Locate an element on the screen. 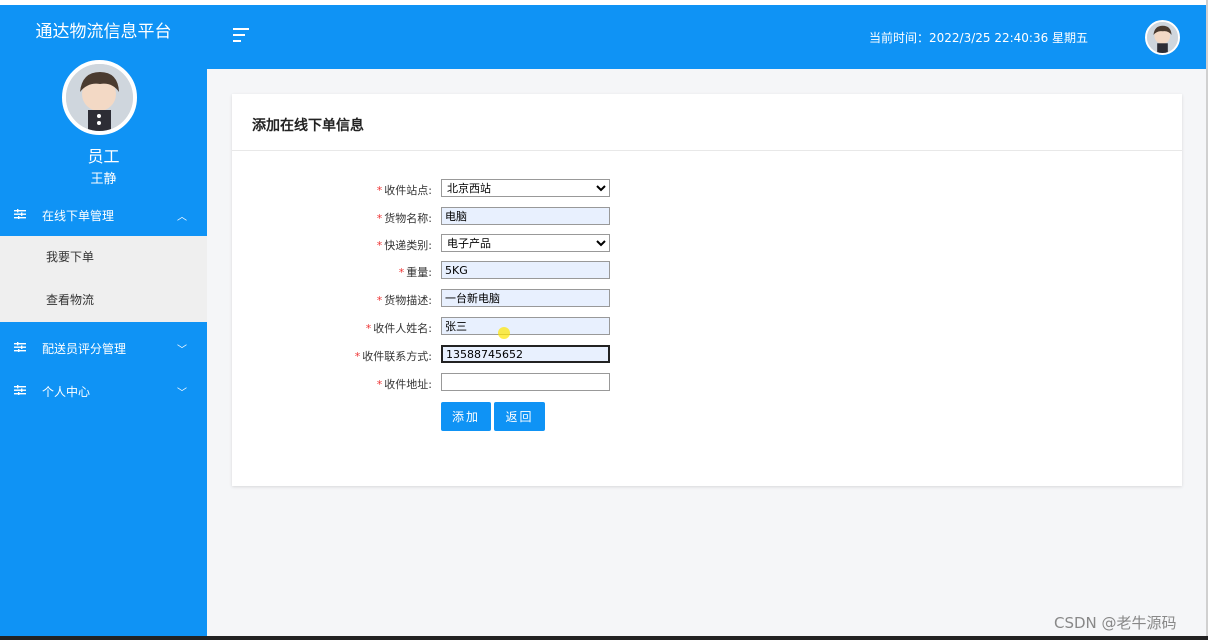  field-label: * 收件联系方式: is located at coordinates (393, 356).